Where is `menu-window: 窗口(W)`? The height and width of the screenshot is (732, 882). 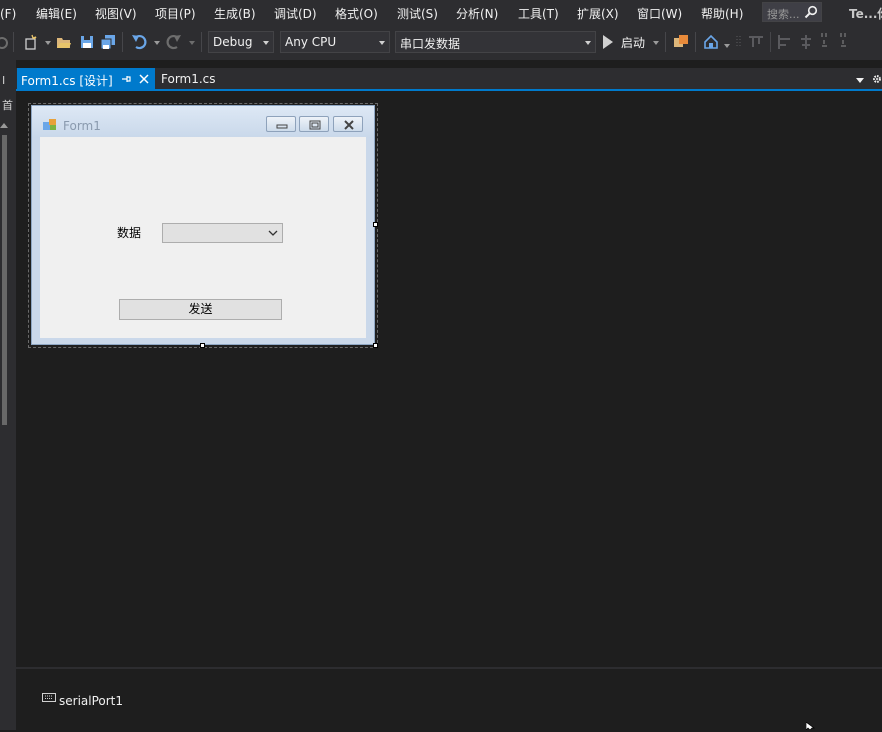
menu-window: 窗口(W) is located at coordinates (659, 13).